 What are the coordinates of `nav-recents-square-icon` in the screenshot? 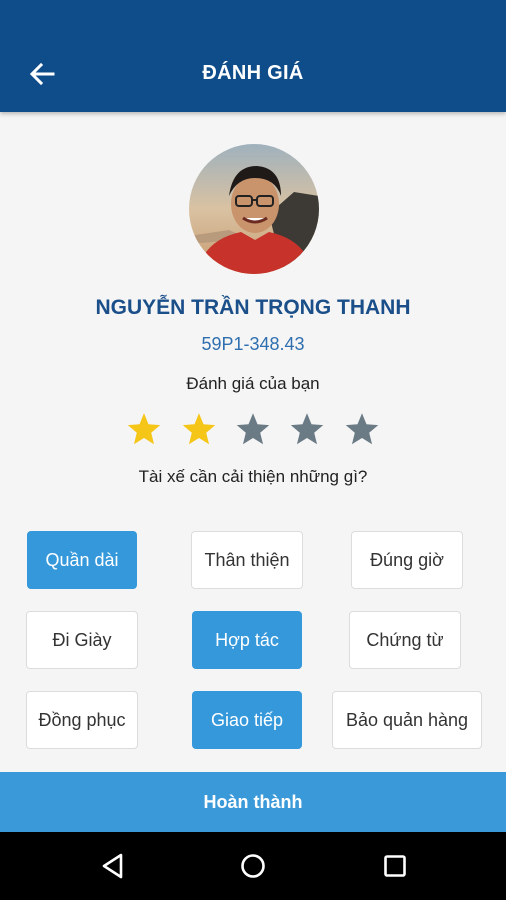 It's located at (395, 866).